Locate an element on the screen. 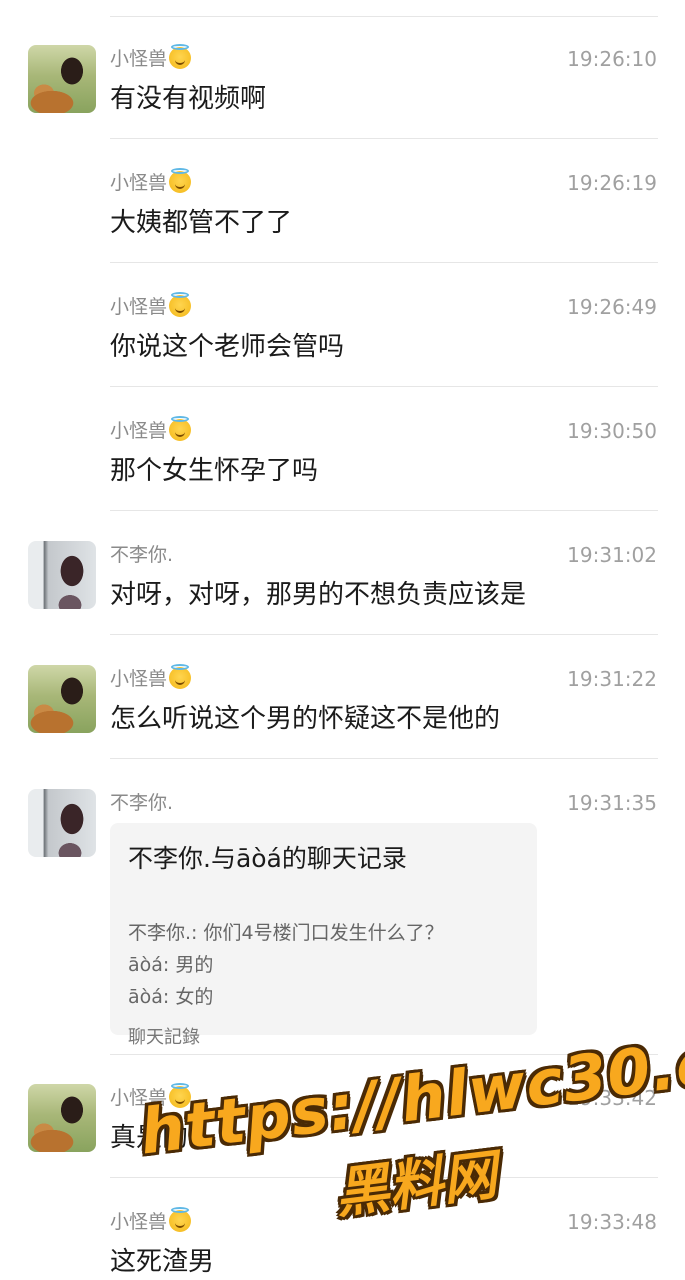 The image size is (685, 1280). message-item: 小怪兽 19:31:22 怎么听说这个男的怀疑这不是他的 is located at coordinates (342, 711).